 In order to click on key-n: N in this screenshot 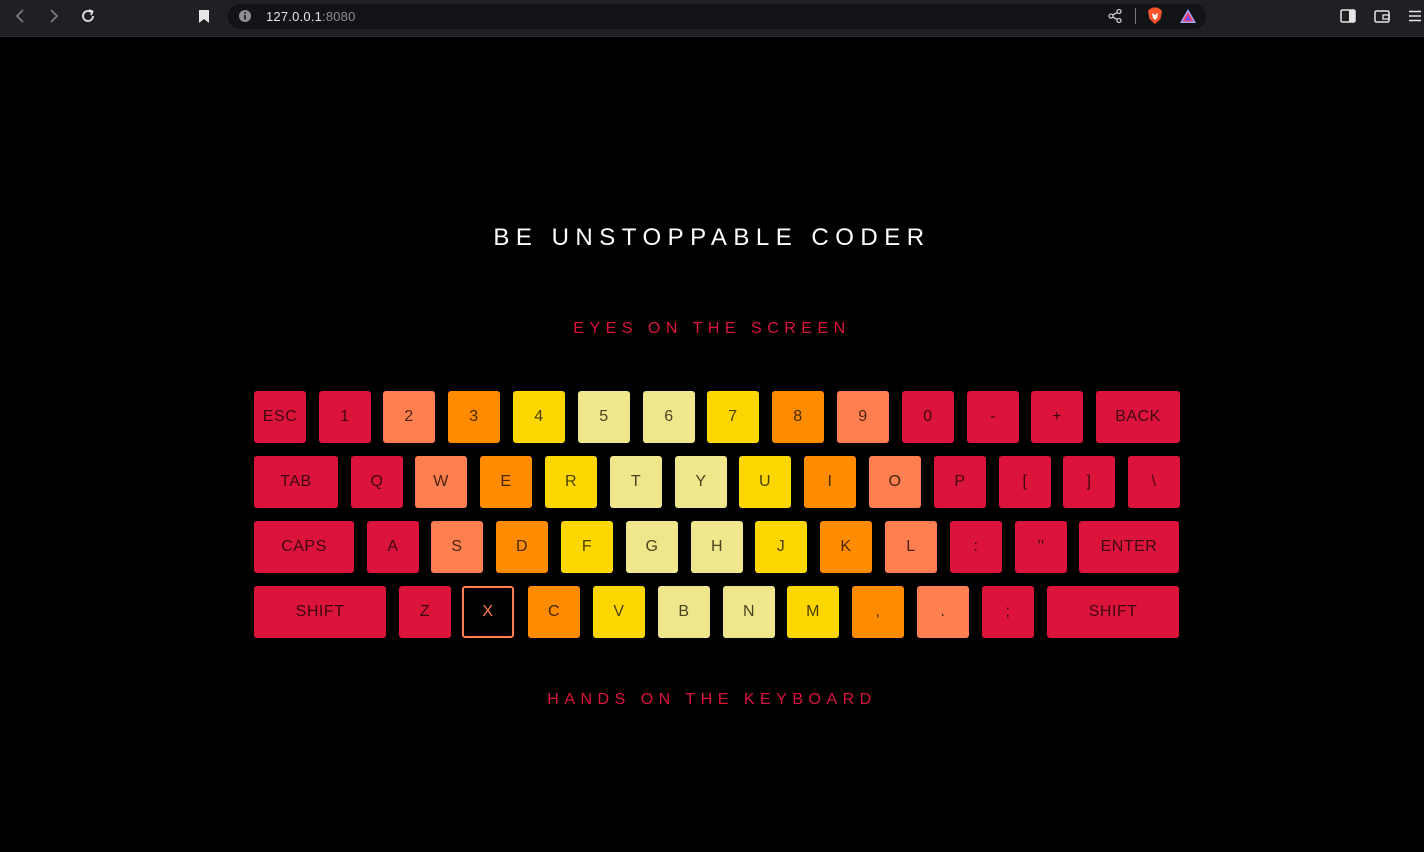, I will do `click(749, 612)`.